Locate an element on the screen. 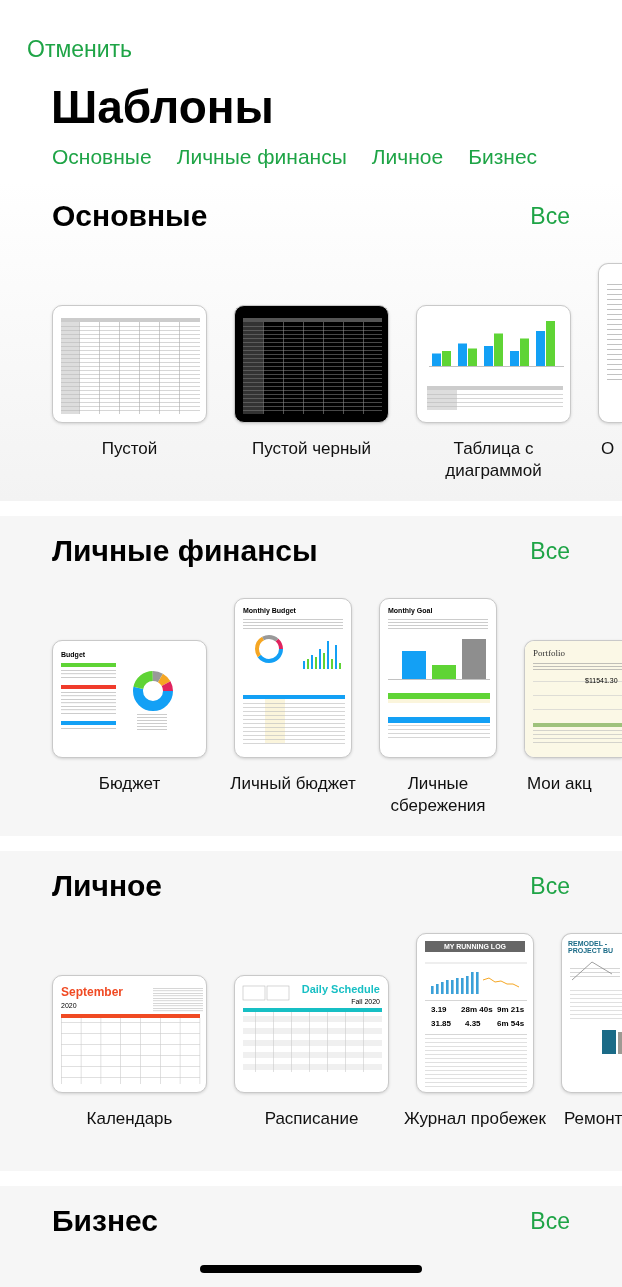  thumbnail-text: 9m 21s is located at coordinates (511, 1010).